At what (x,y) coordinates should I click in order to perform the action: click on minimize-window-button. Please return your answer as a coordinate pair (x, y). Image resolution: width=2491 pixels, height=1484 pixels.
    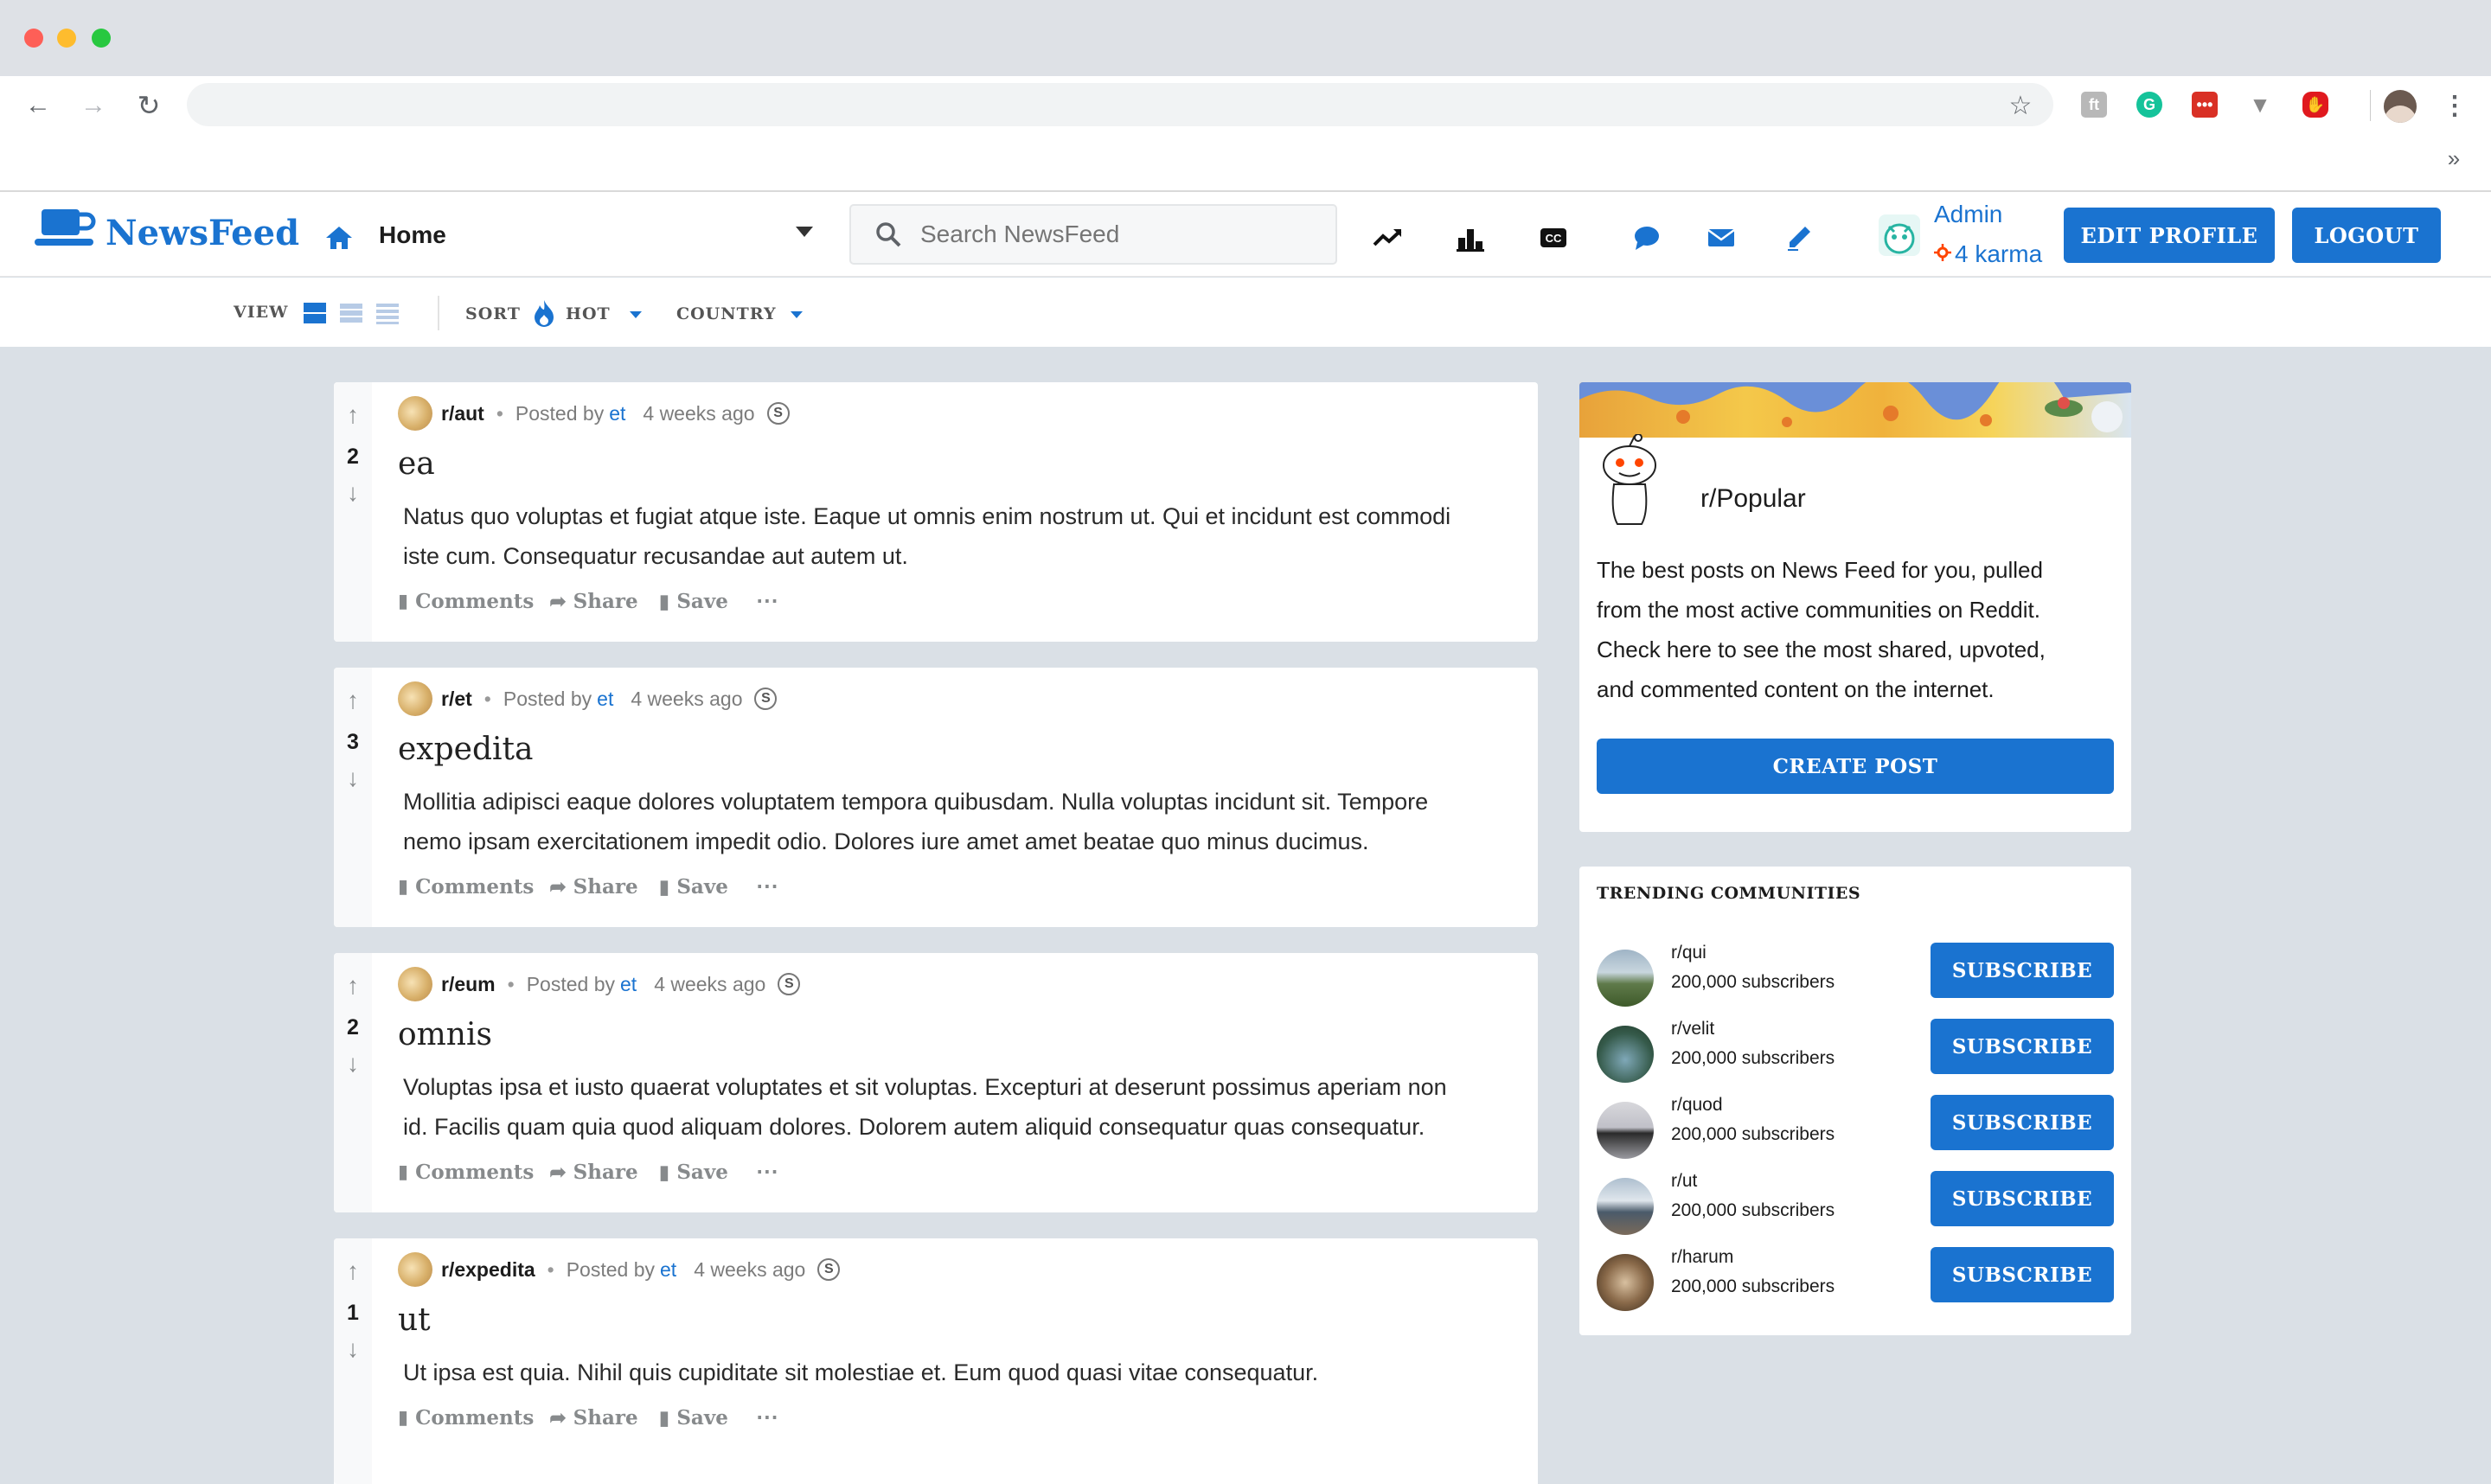
    Looking at the image, I should click on (66, 38).